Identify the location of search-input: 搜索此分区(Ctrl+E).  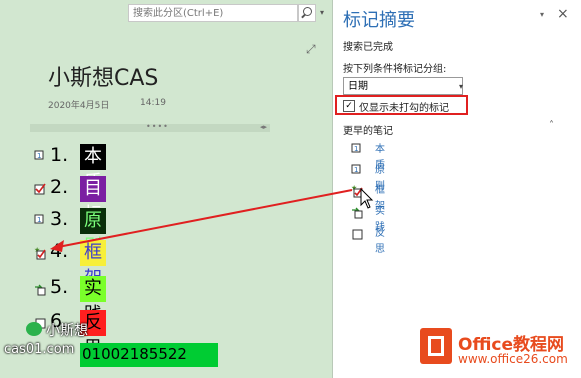
(213, 13).